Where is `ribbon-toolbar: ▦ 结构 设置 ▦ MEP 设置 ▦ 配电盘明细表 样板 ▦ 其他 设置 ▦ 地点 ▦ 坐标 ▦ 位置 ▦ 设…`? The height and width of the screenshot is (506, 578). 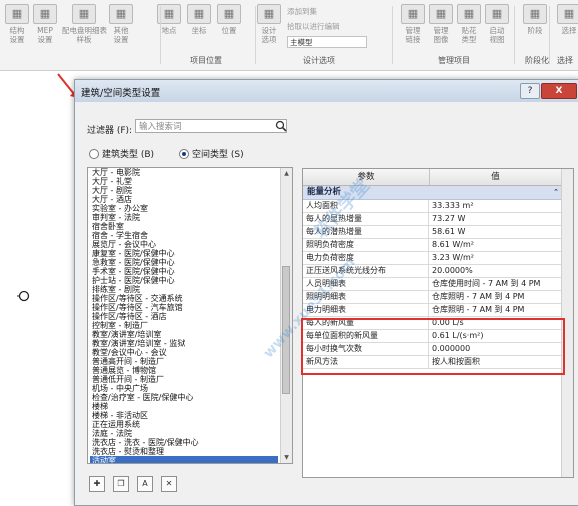
ribbon-toolbar: ▦ 结构 设置 ▦ MEP 设置 ▦ 配电盘明细表 样板 ▦ 其他 设置 ▦ 地点 ▦ 坐标 ▦ 位置 ▦ 设… is located at coordinates (289, 35).